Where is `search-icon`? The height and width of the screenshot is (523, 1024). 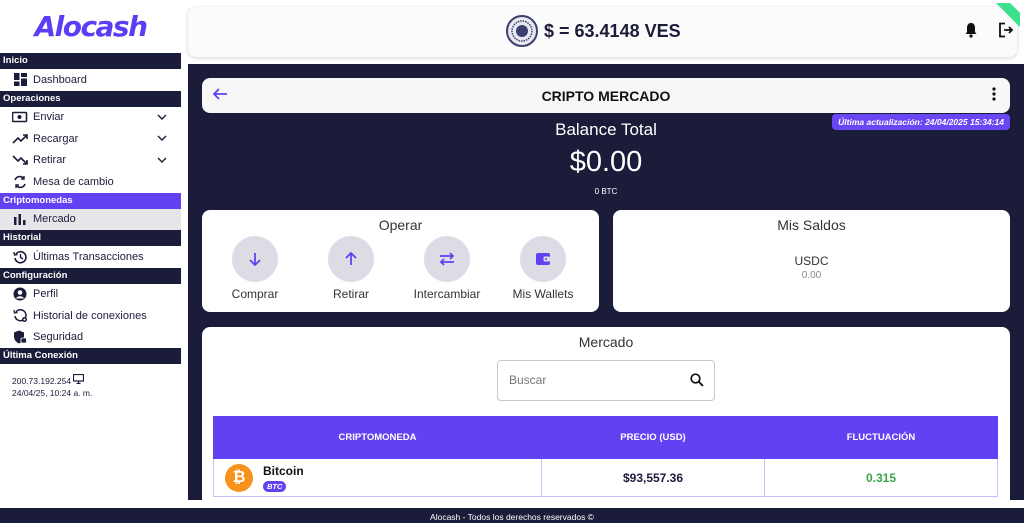 search-icon is located at coordinates (697, 382).